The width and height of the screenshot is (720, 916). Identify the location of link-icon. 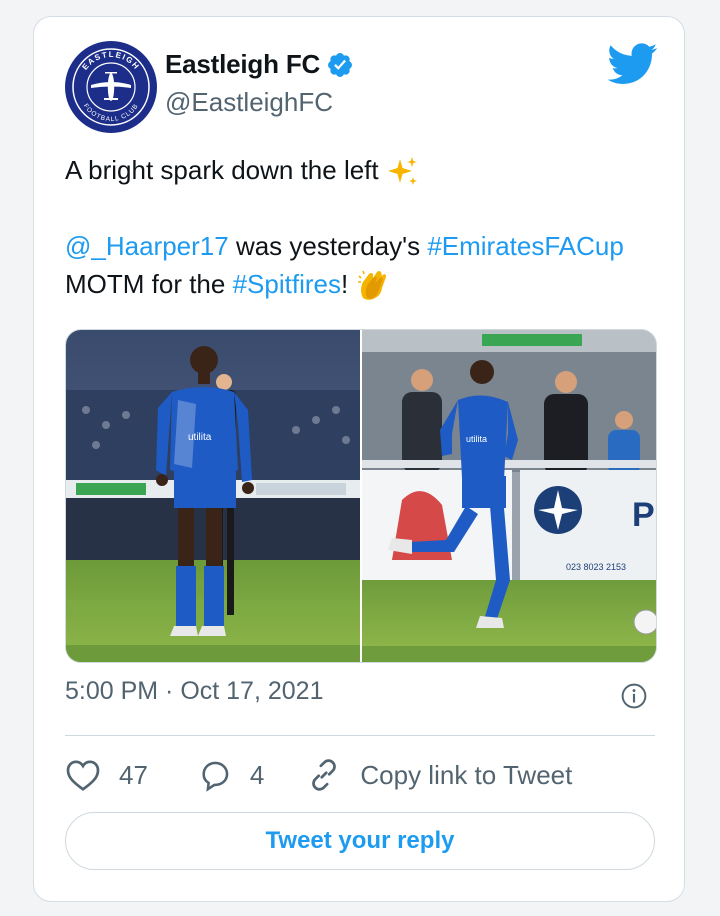
(324, 775).